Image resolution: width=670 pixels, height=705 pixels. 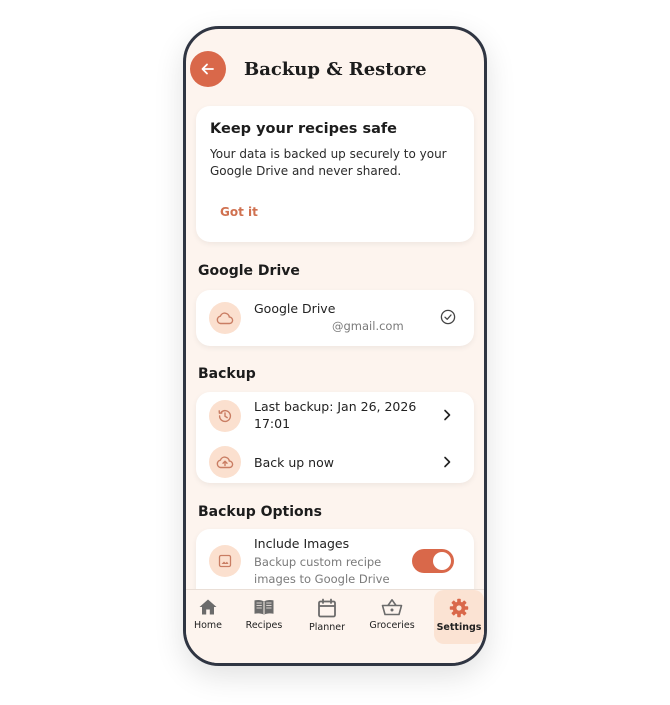 I want to click on nav-recipes-label: Recipes, so click(x=264, y=625).